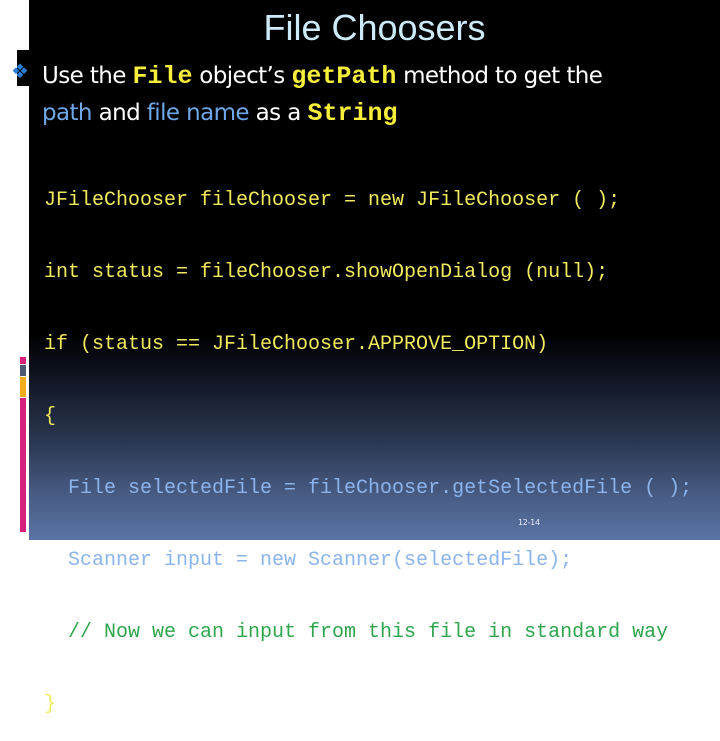  I want to click on bullet-segment: Use the, so click(87, 76).